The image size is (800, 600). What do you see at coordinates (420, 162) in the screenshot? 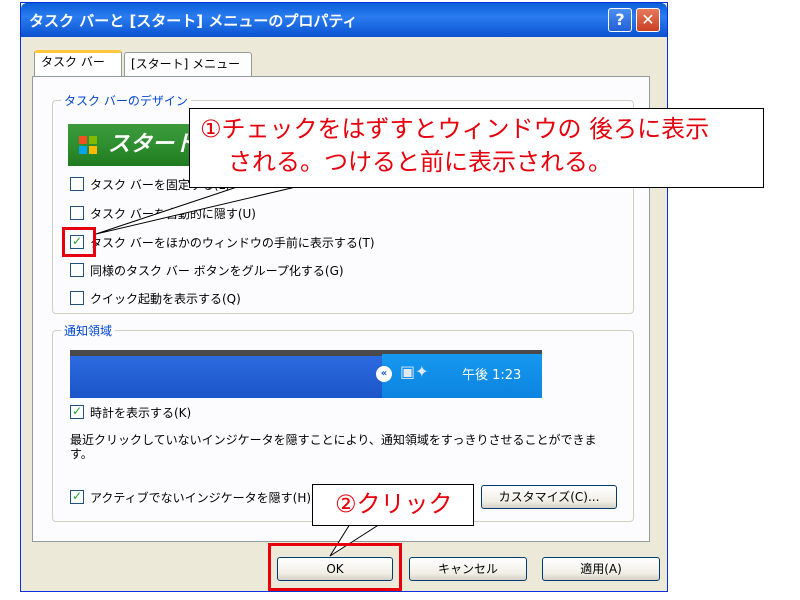
I see `callout1-line2: される。つけると前に表示される。` at bounding box center [420, 162].